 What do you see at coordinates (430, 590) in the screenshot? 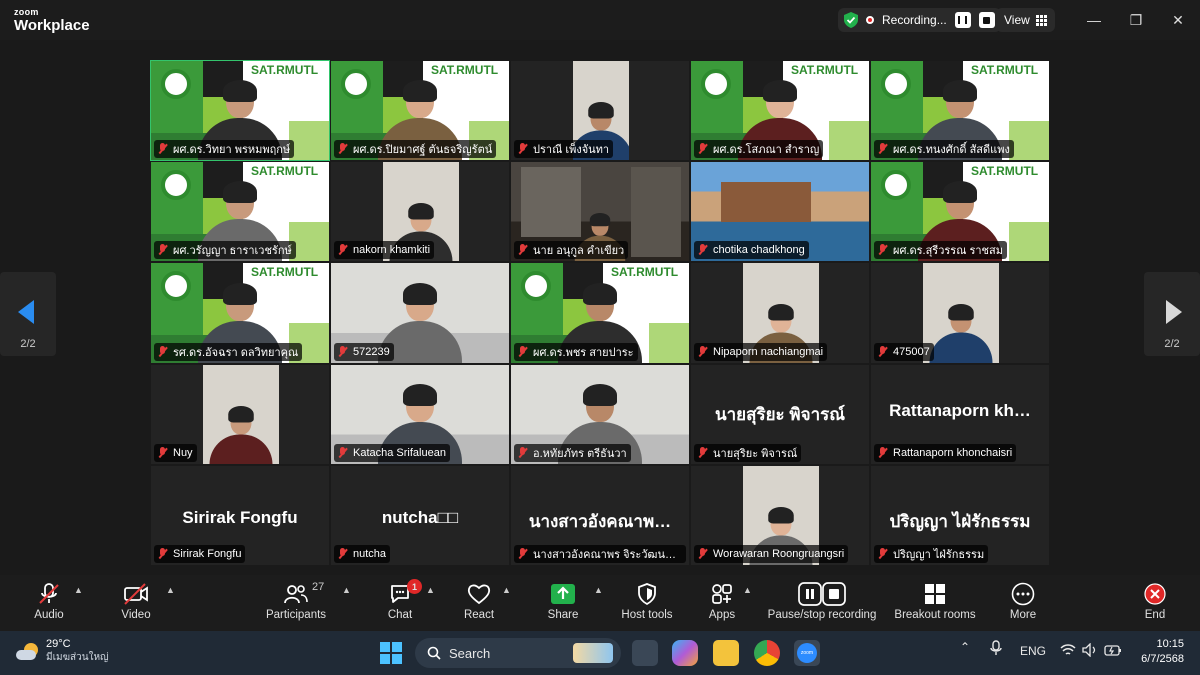
I see `chat-options-chevron-icon: ▲` at bounding box center [430, 590].